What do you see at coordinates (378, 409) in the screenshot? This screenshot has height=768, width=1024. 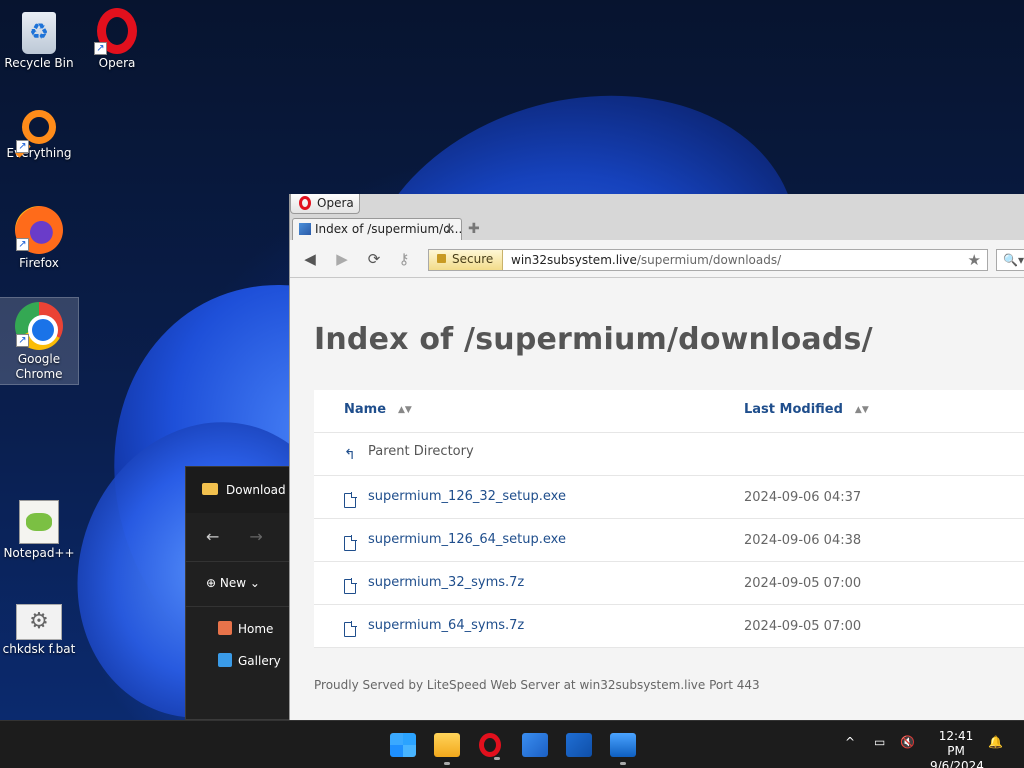 I see `column-name-header: Name ▲▼` at bounding box center [378, 409].